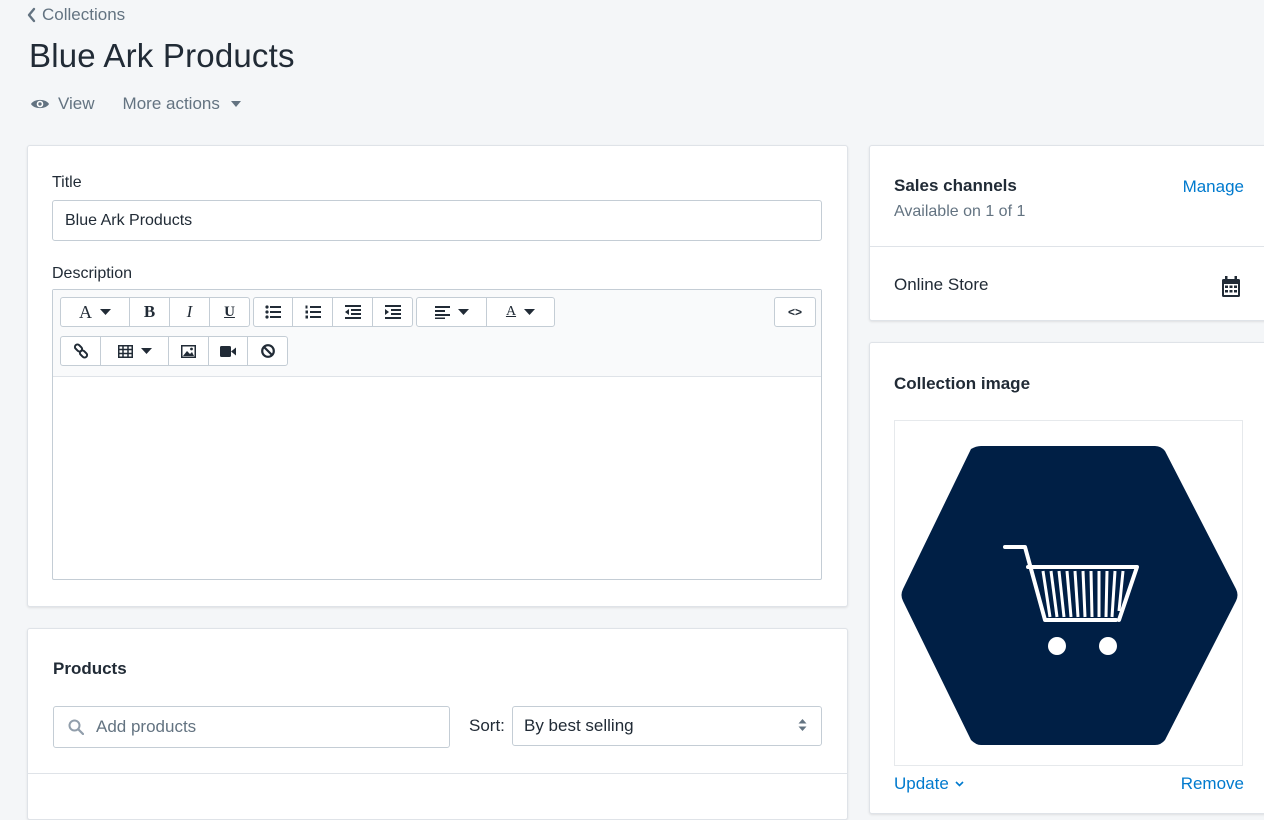 Image resolution: width=1264 pixels, height=820 pixels. I want to click on title-label: Title, so click(67, 182).